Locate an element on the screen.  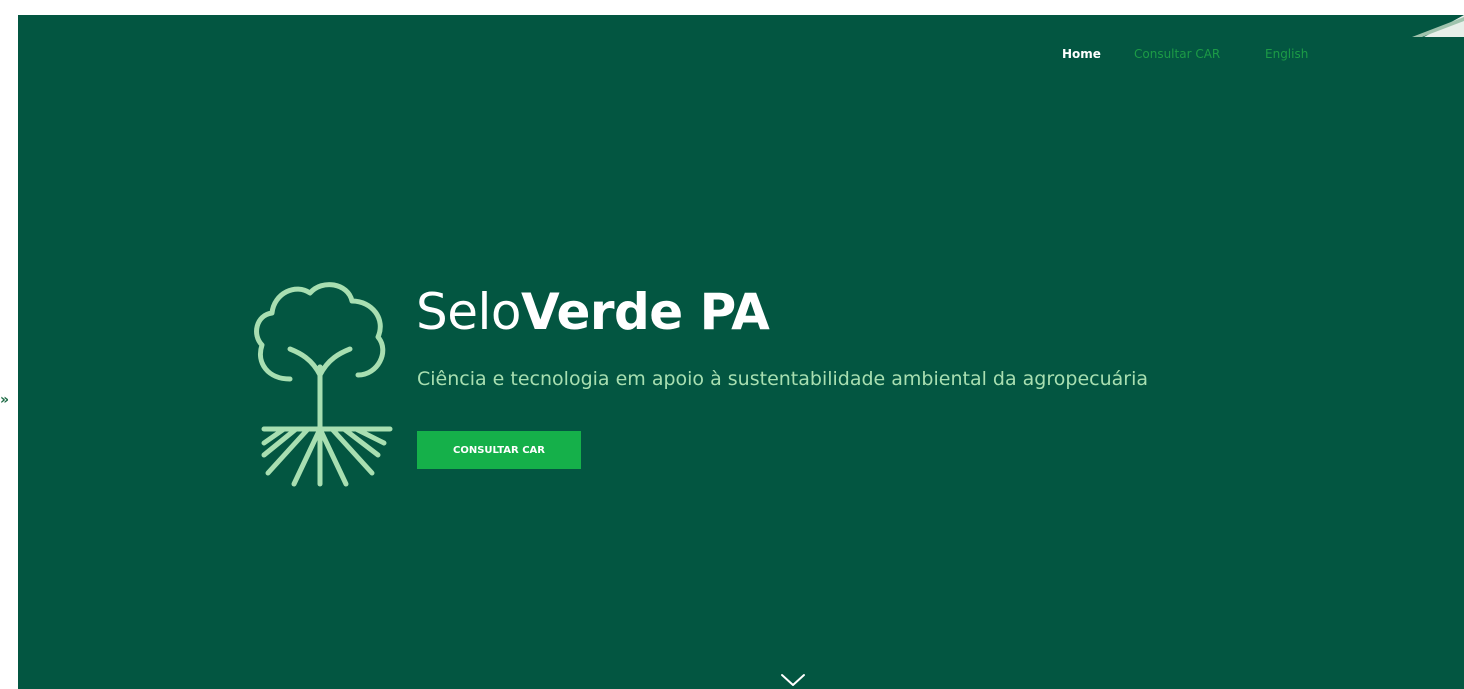
consultar-car-button: CONSULTAR CAR is located at coordinates (499, 450).